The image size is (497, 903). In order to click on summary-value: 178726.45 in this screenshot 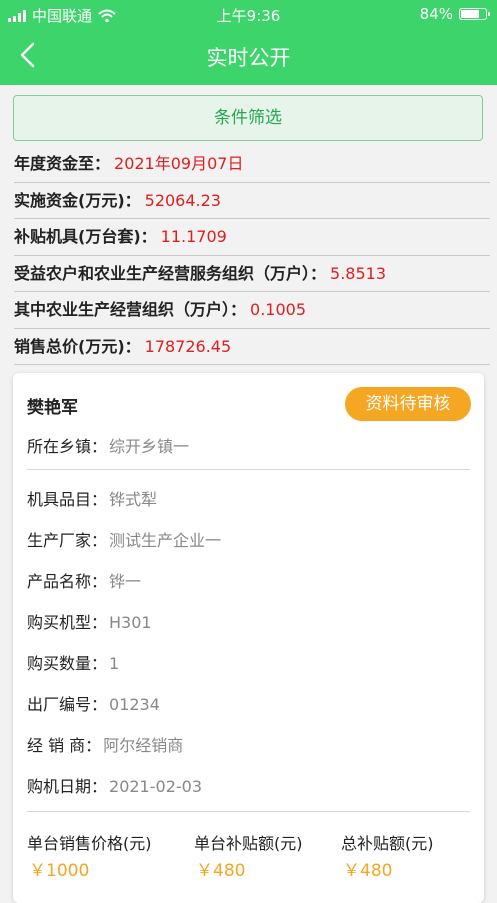, I will do `click(188, 346)`.